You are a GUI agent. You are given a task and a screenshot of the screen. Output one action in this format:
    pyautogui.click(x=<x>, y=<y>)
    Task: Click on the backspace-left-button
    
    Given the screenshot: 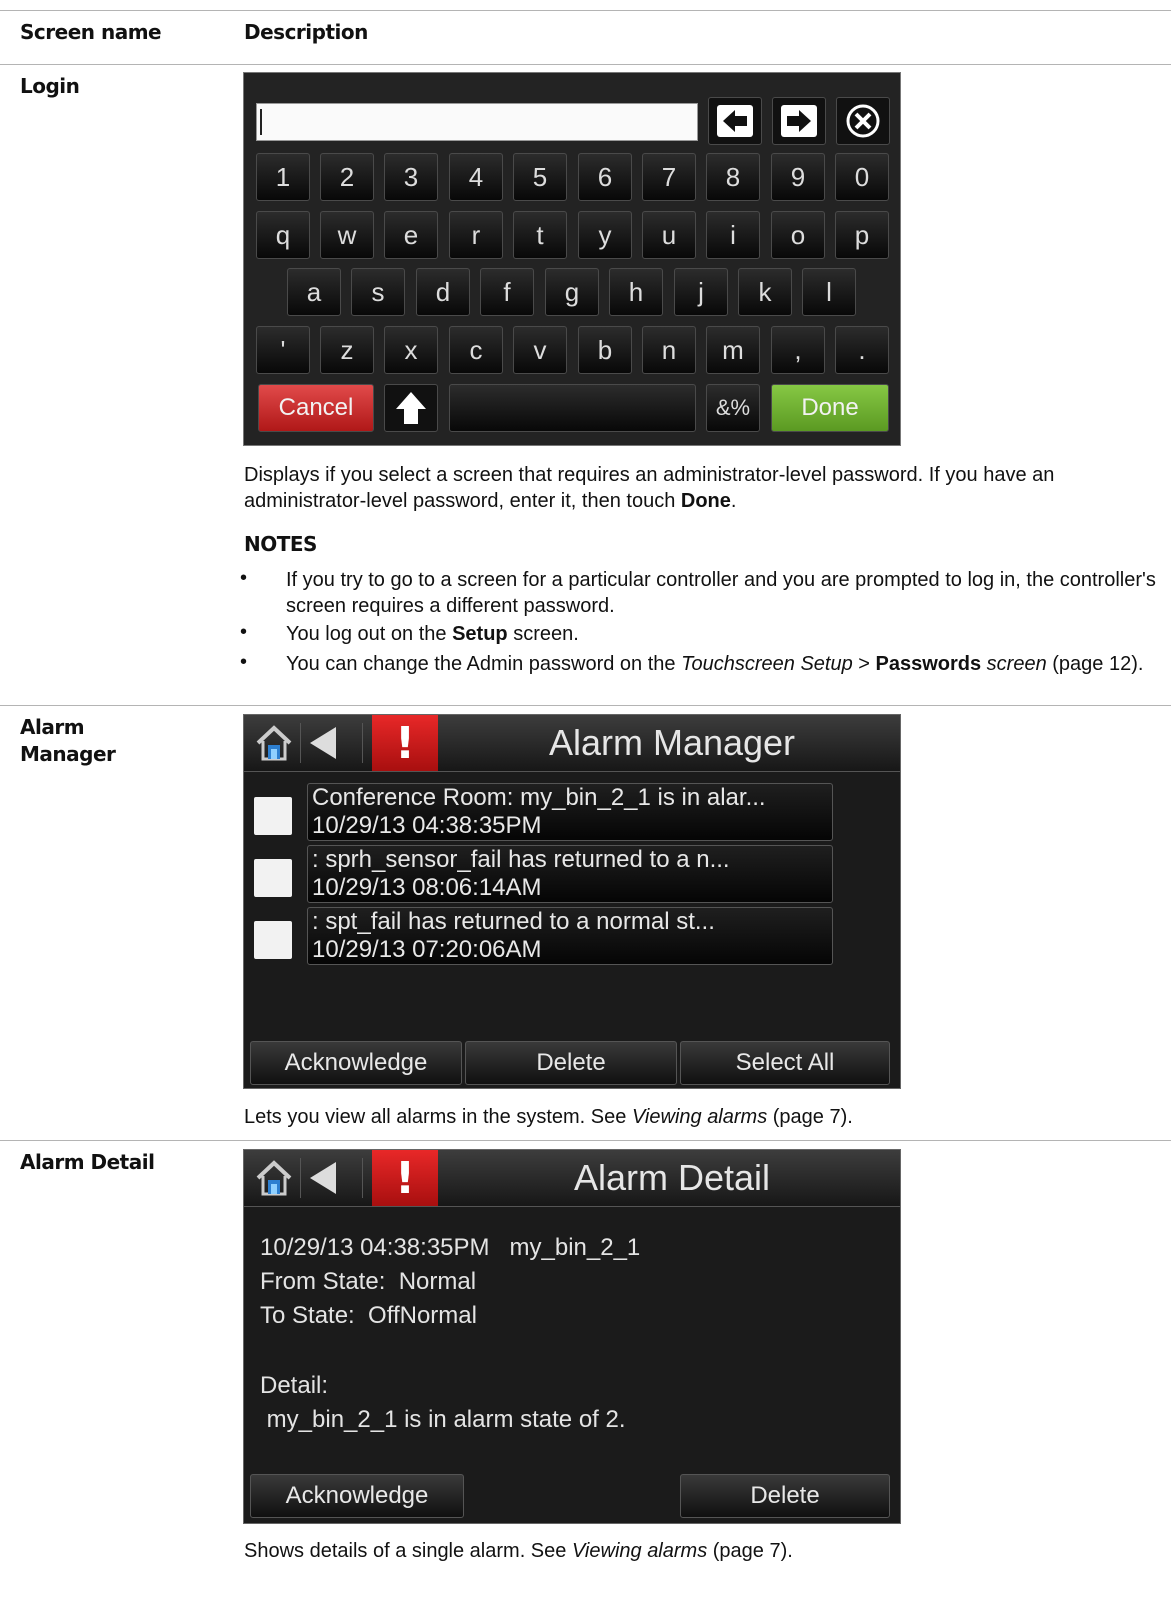 What is the action you would take?
    pyautogui.click(x=735, y=121)
    